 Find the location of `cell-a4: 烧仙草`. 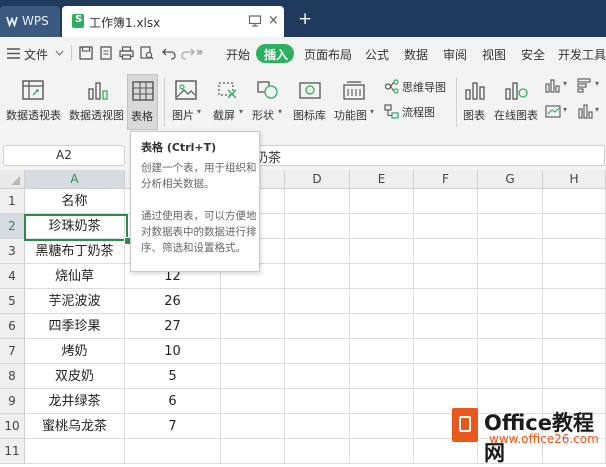

cell-a4: 烧仙草 is located at coordinates (75, 276).